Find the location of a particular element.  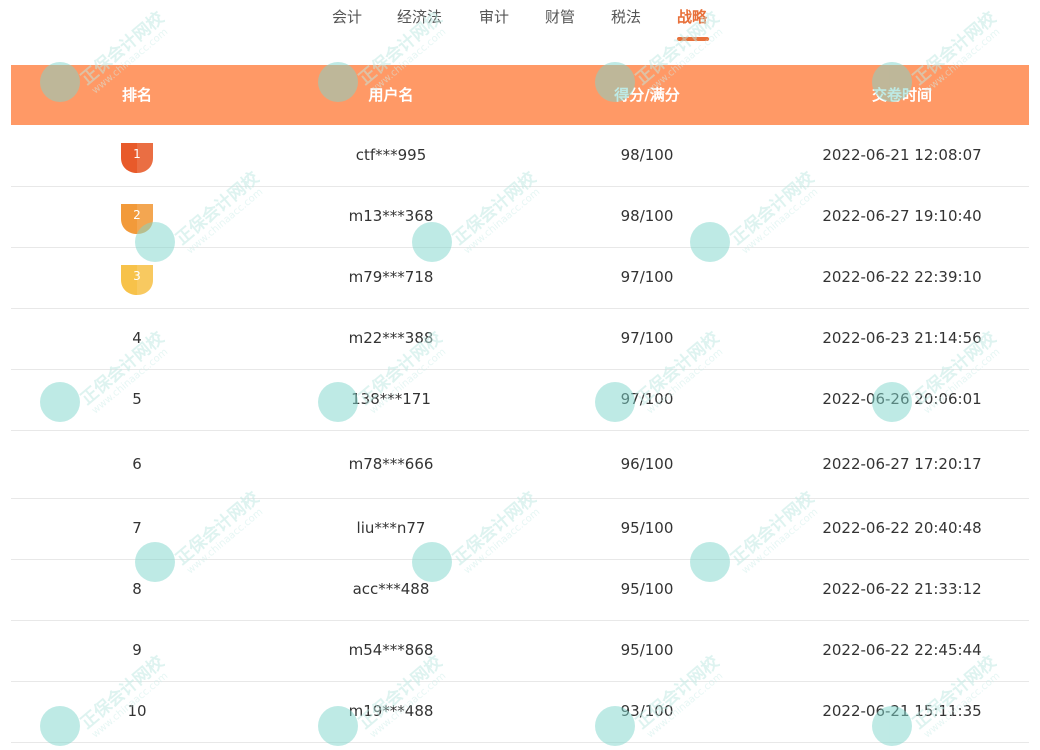

rank-number: 10 is located at coordinates (137, 711).